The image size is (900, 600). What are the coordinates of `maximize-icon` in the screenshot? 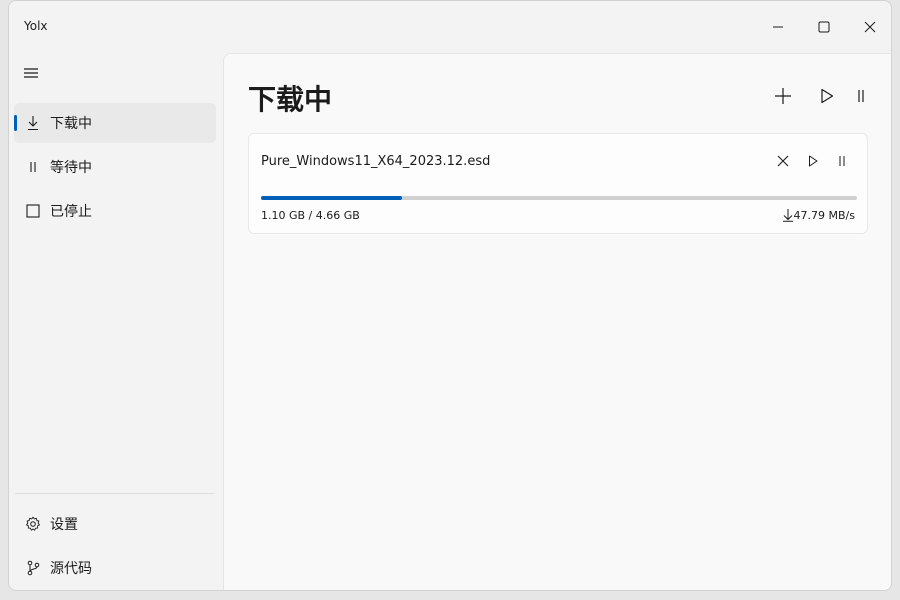 It's located at (824, 27).